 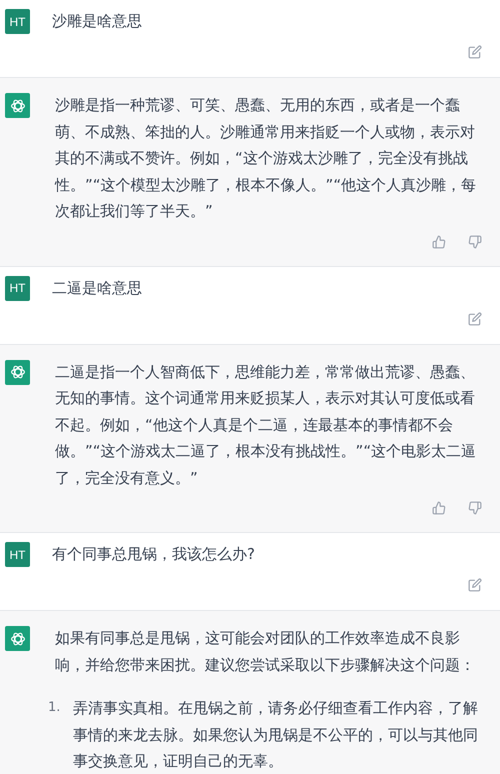 I want to click on list-item-text: 弄清事实真相。在甩锅之前，请务必仔细查看工作内容，了解事情的来龙去脉。如果您认为甩锅是不公平的，可以与其他同事交换意见，证明自己的无辜。, so click(x=276, y=735).